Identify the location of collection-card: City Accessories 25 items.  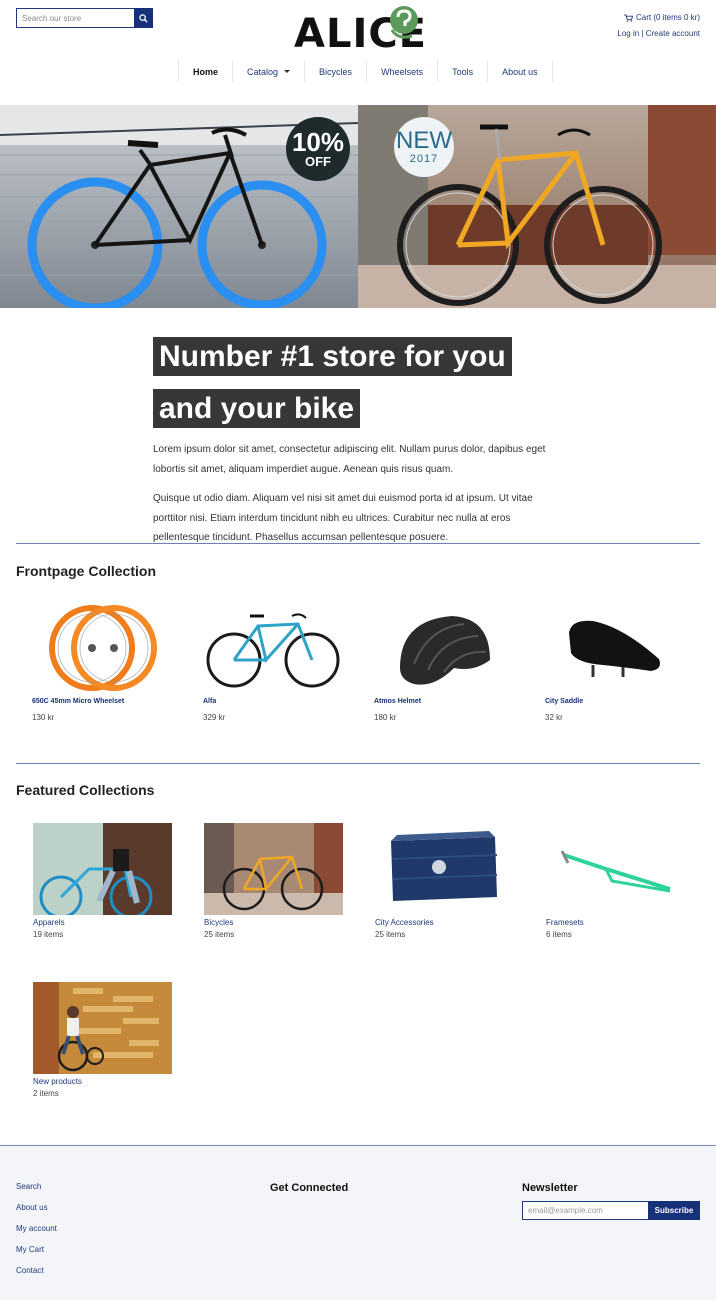
(450, 881).